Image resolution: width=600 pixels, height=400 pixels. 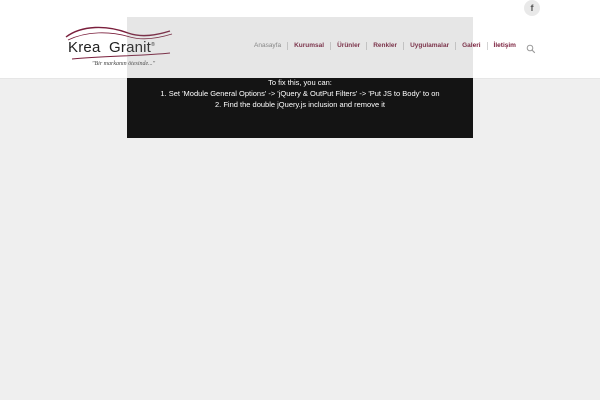 I want to click on logo-word-krea: Krea, so click(x=84, y=47).